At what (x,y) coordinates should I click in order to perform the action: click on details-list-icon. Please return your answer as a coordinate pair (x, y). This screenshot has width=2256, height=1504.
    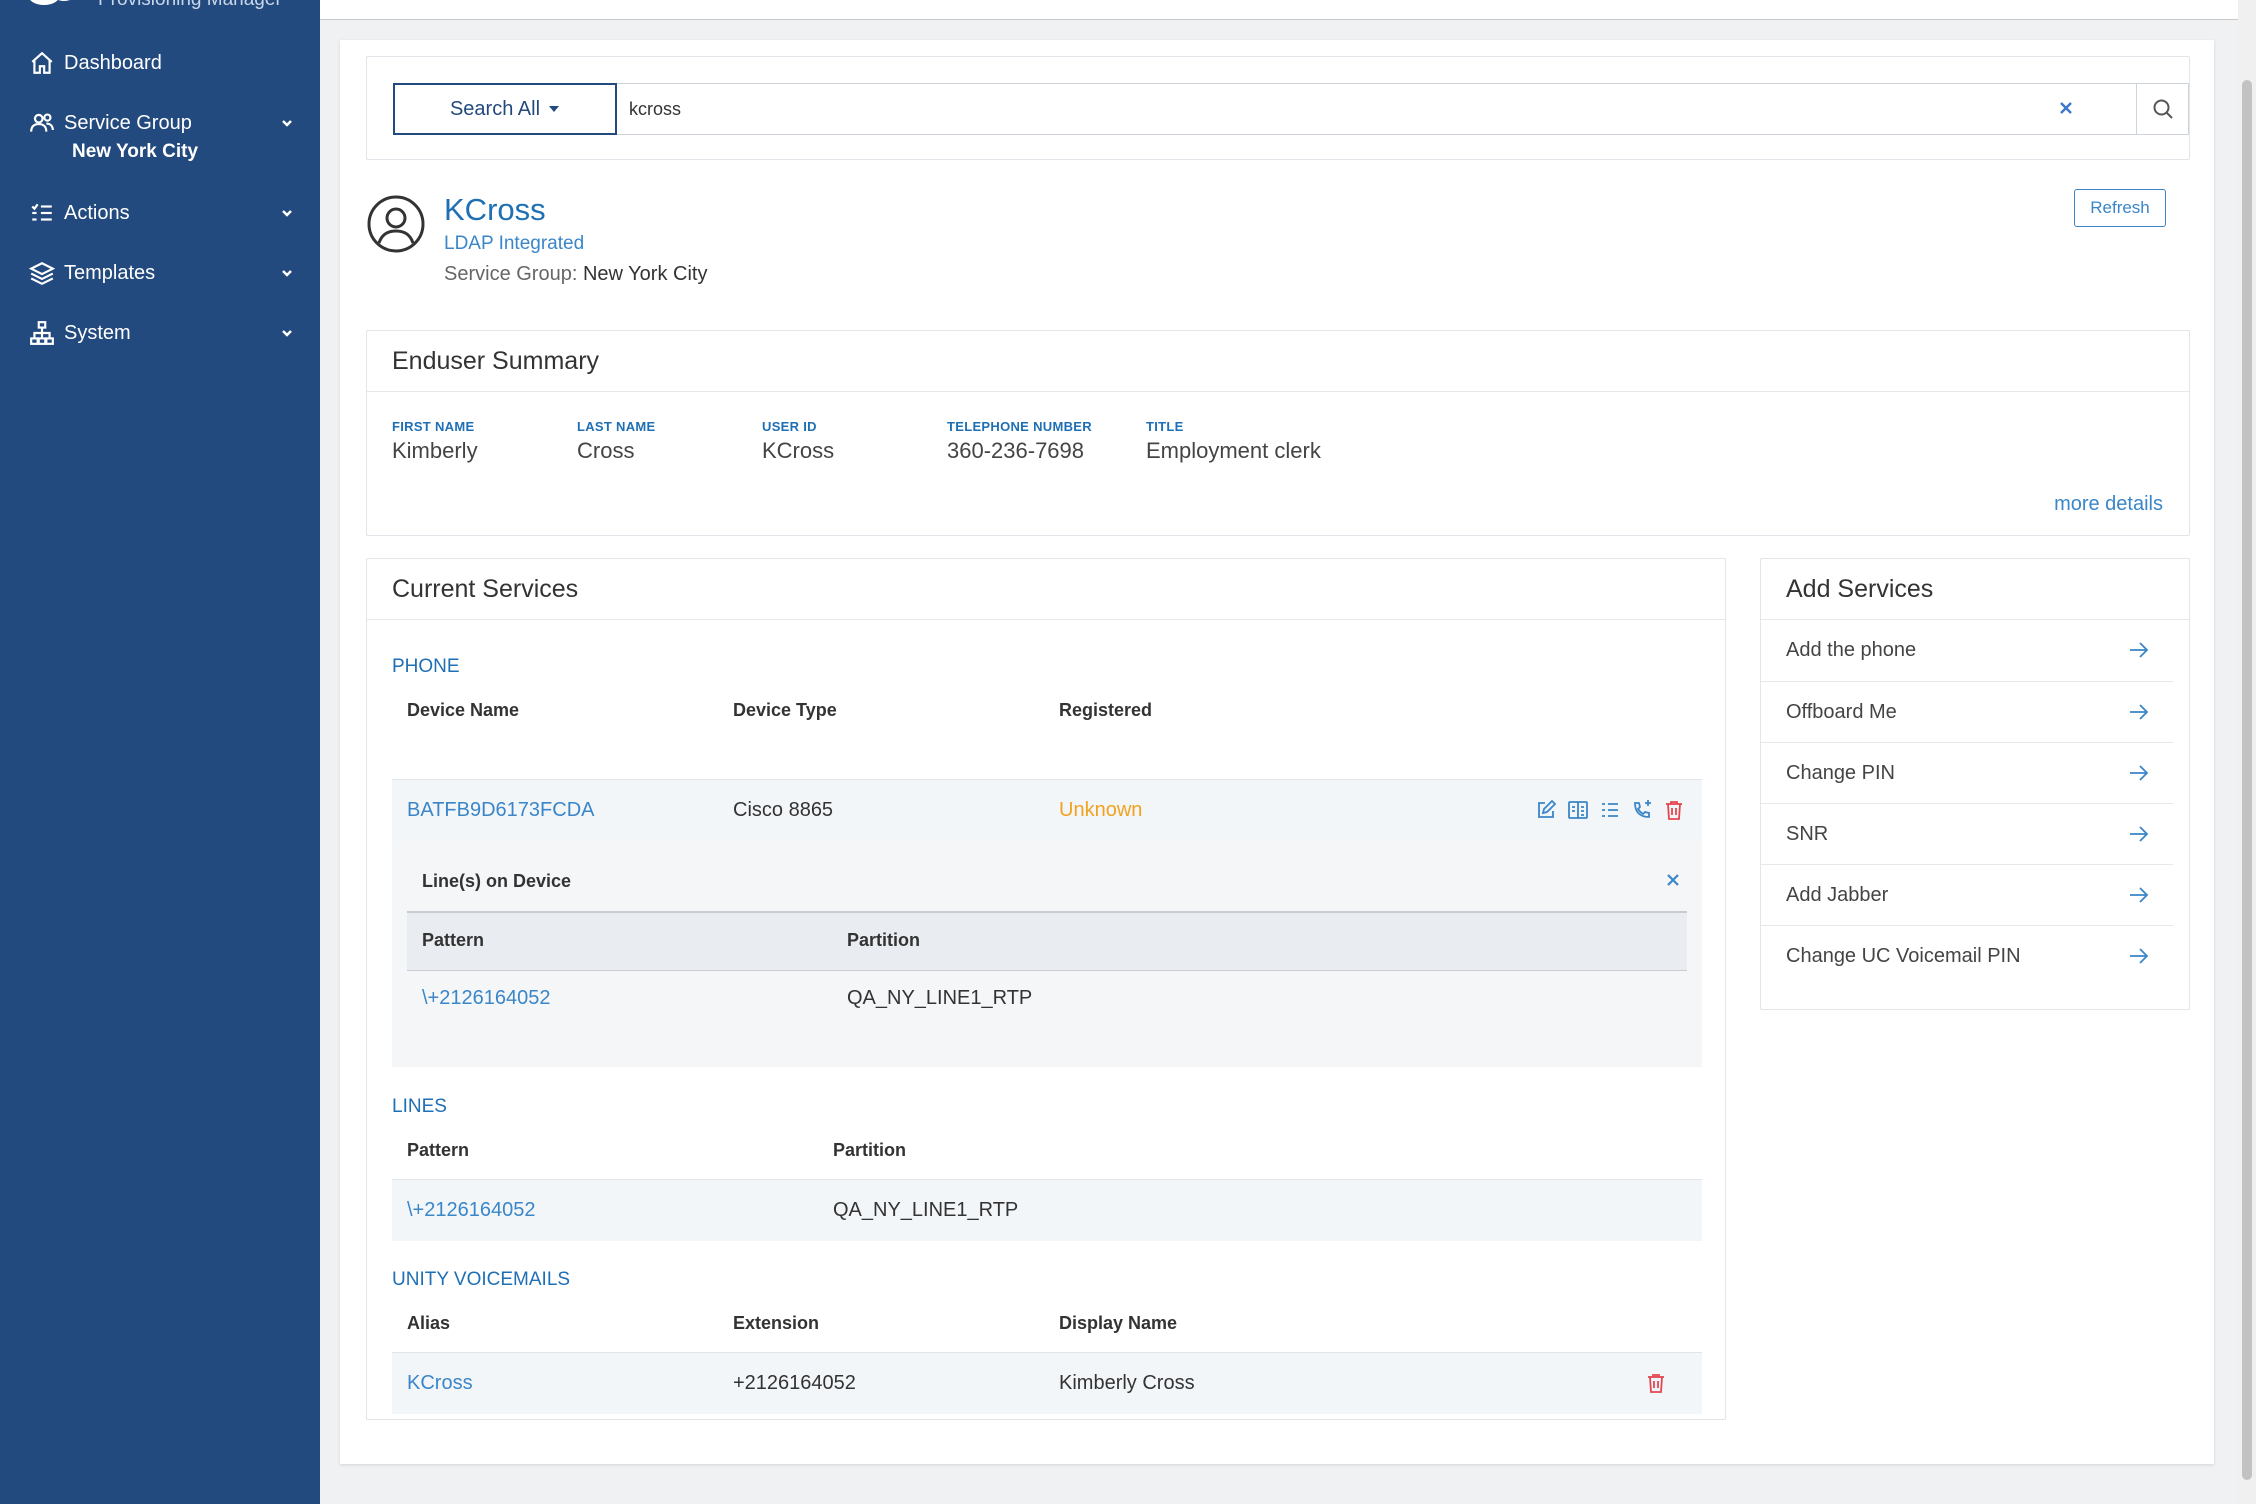
    Looking at the image, I should click on (1610, 810).